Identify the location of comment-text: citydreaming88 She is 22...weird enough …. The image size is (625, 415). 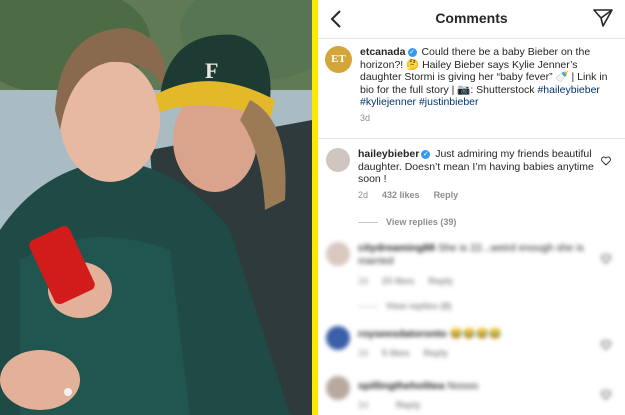
(478, 254).